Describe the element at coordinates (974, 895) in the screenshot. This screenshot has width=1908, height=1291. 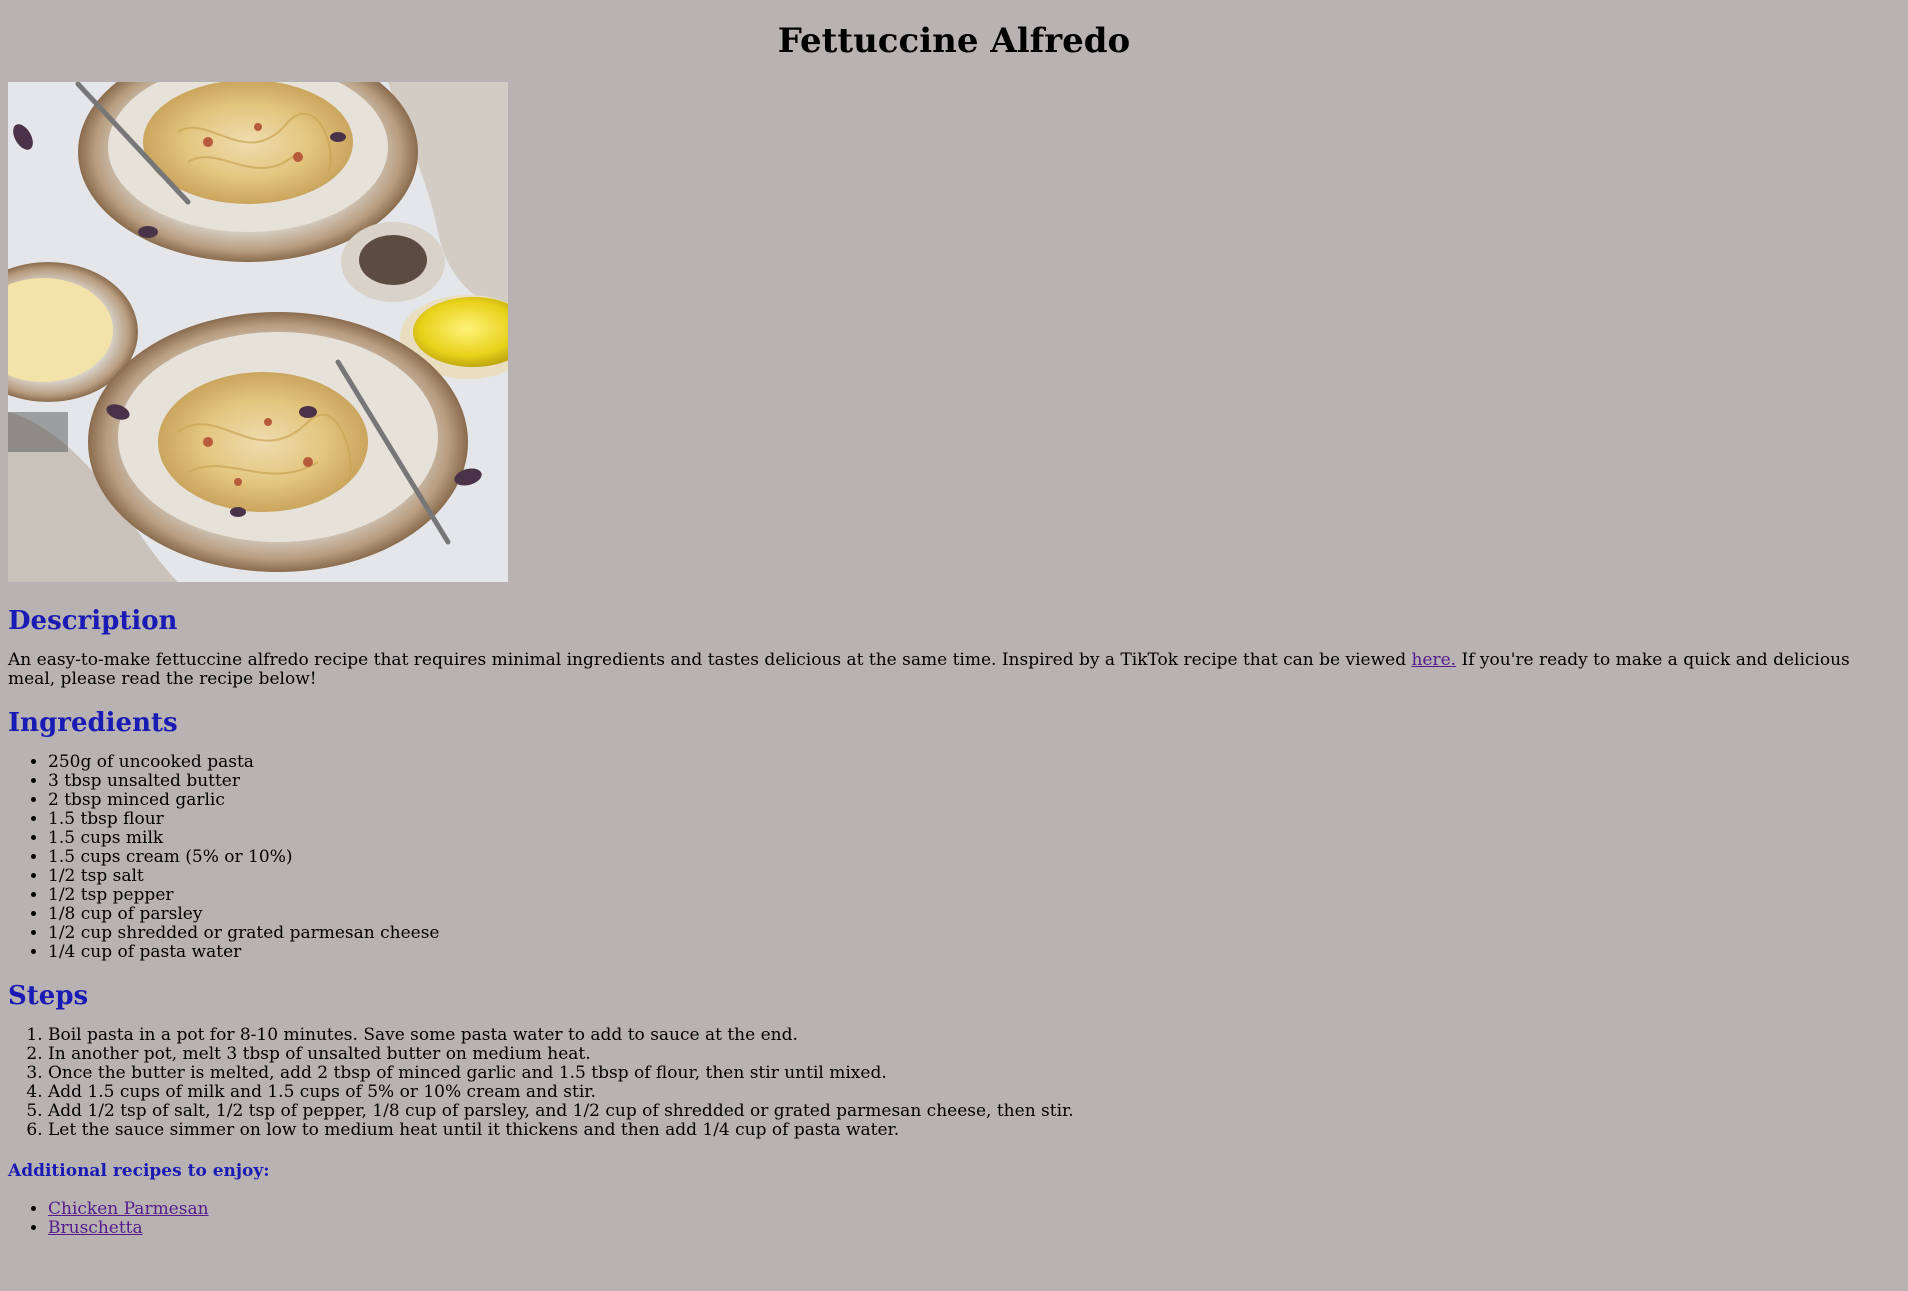
I see `ingredient-item: 1/2 tsp pepper` at that location.